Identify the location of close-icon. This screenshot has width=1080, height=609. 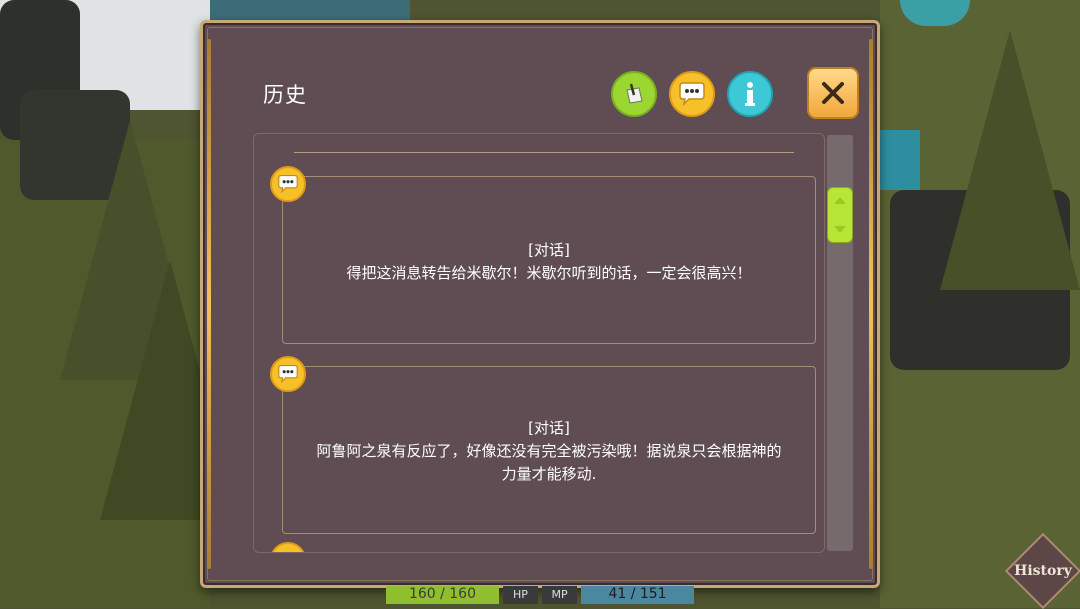
(833, 93).